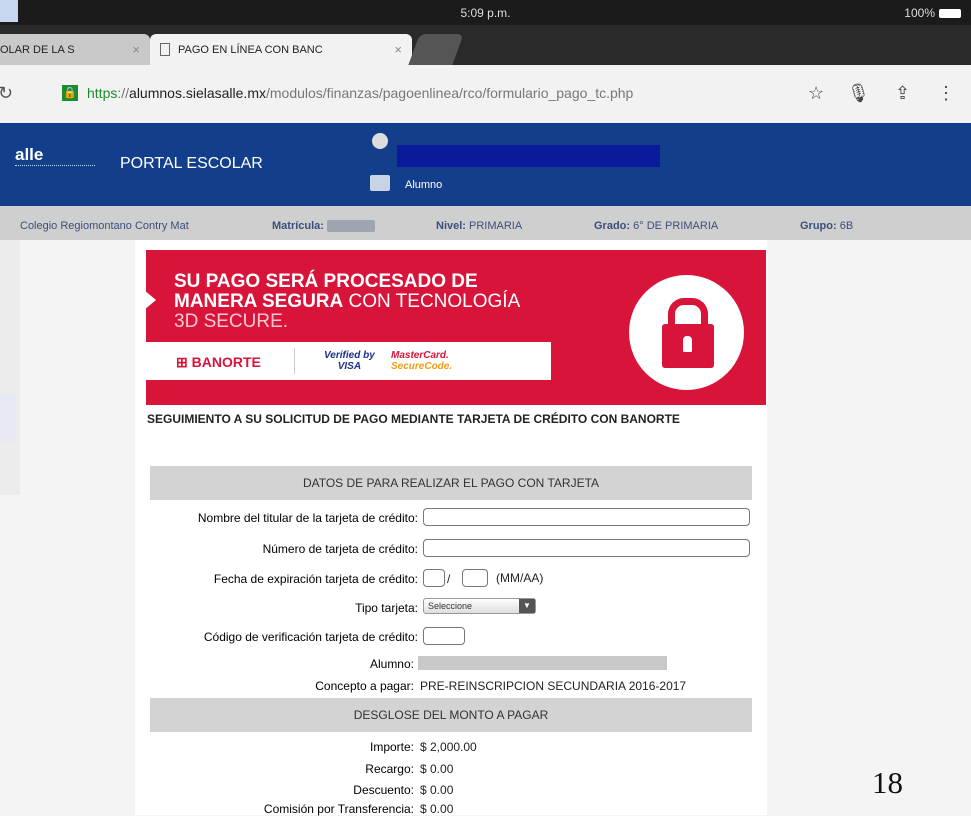 Image resolution: width=971 pixels, height=816 pixels. I want to click on brand-divider, so click(294, 361).